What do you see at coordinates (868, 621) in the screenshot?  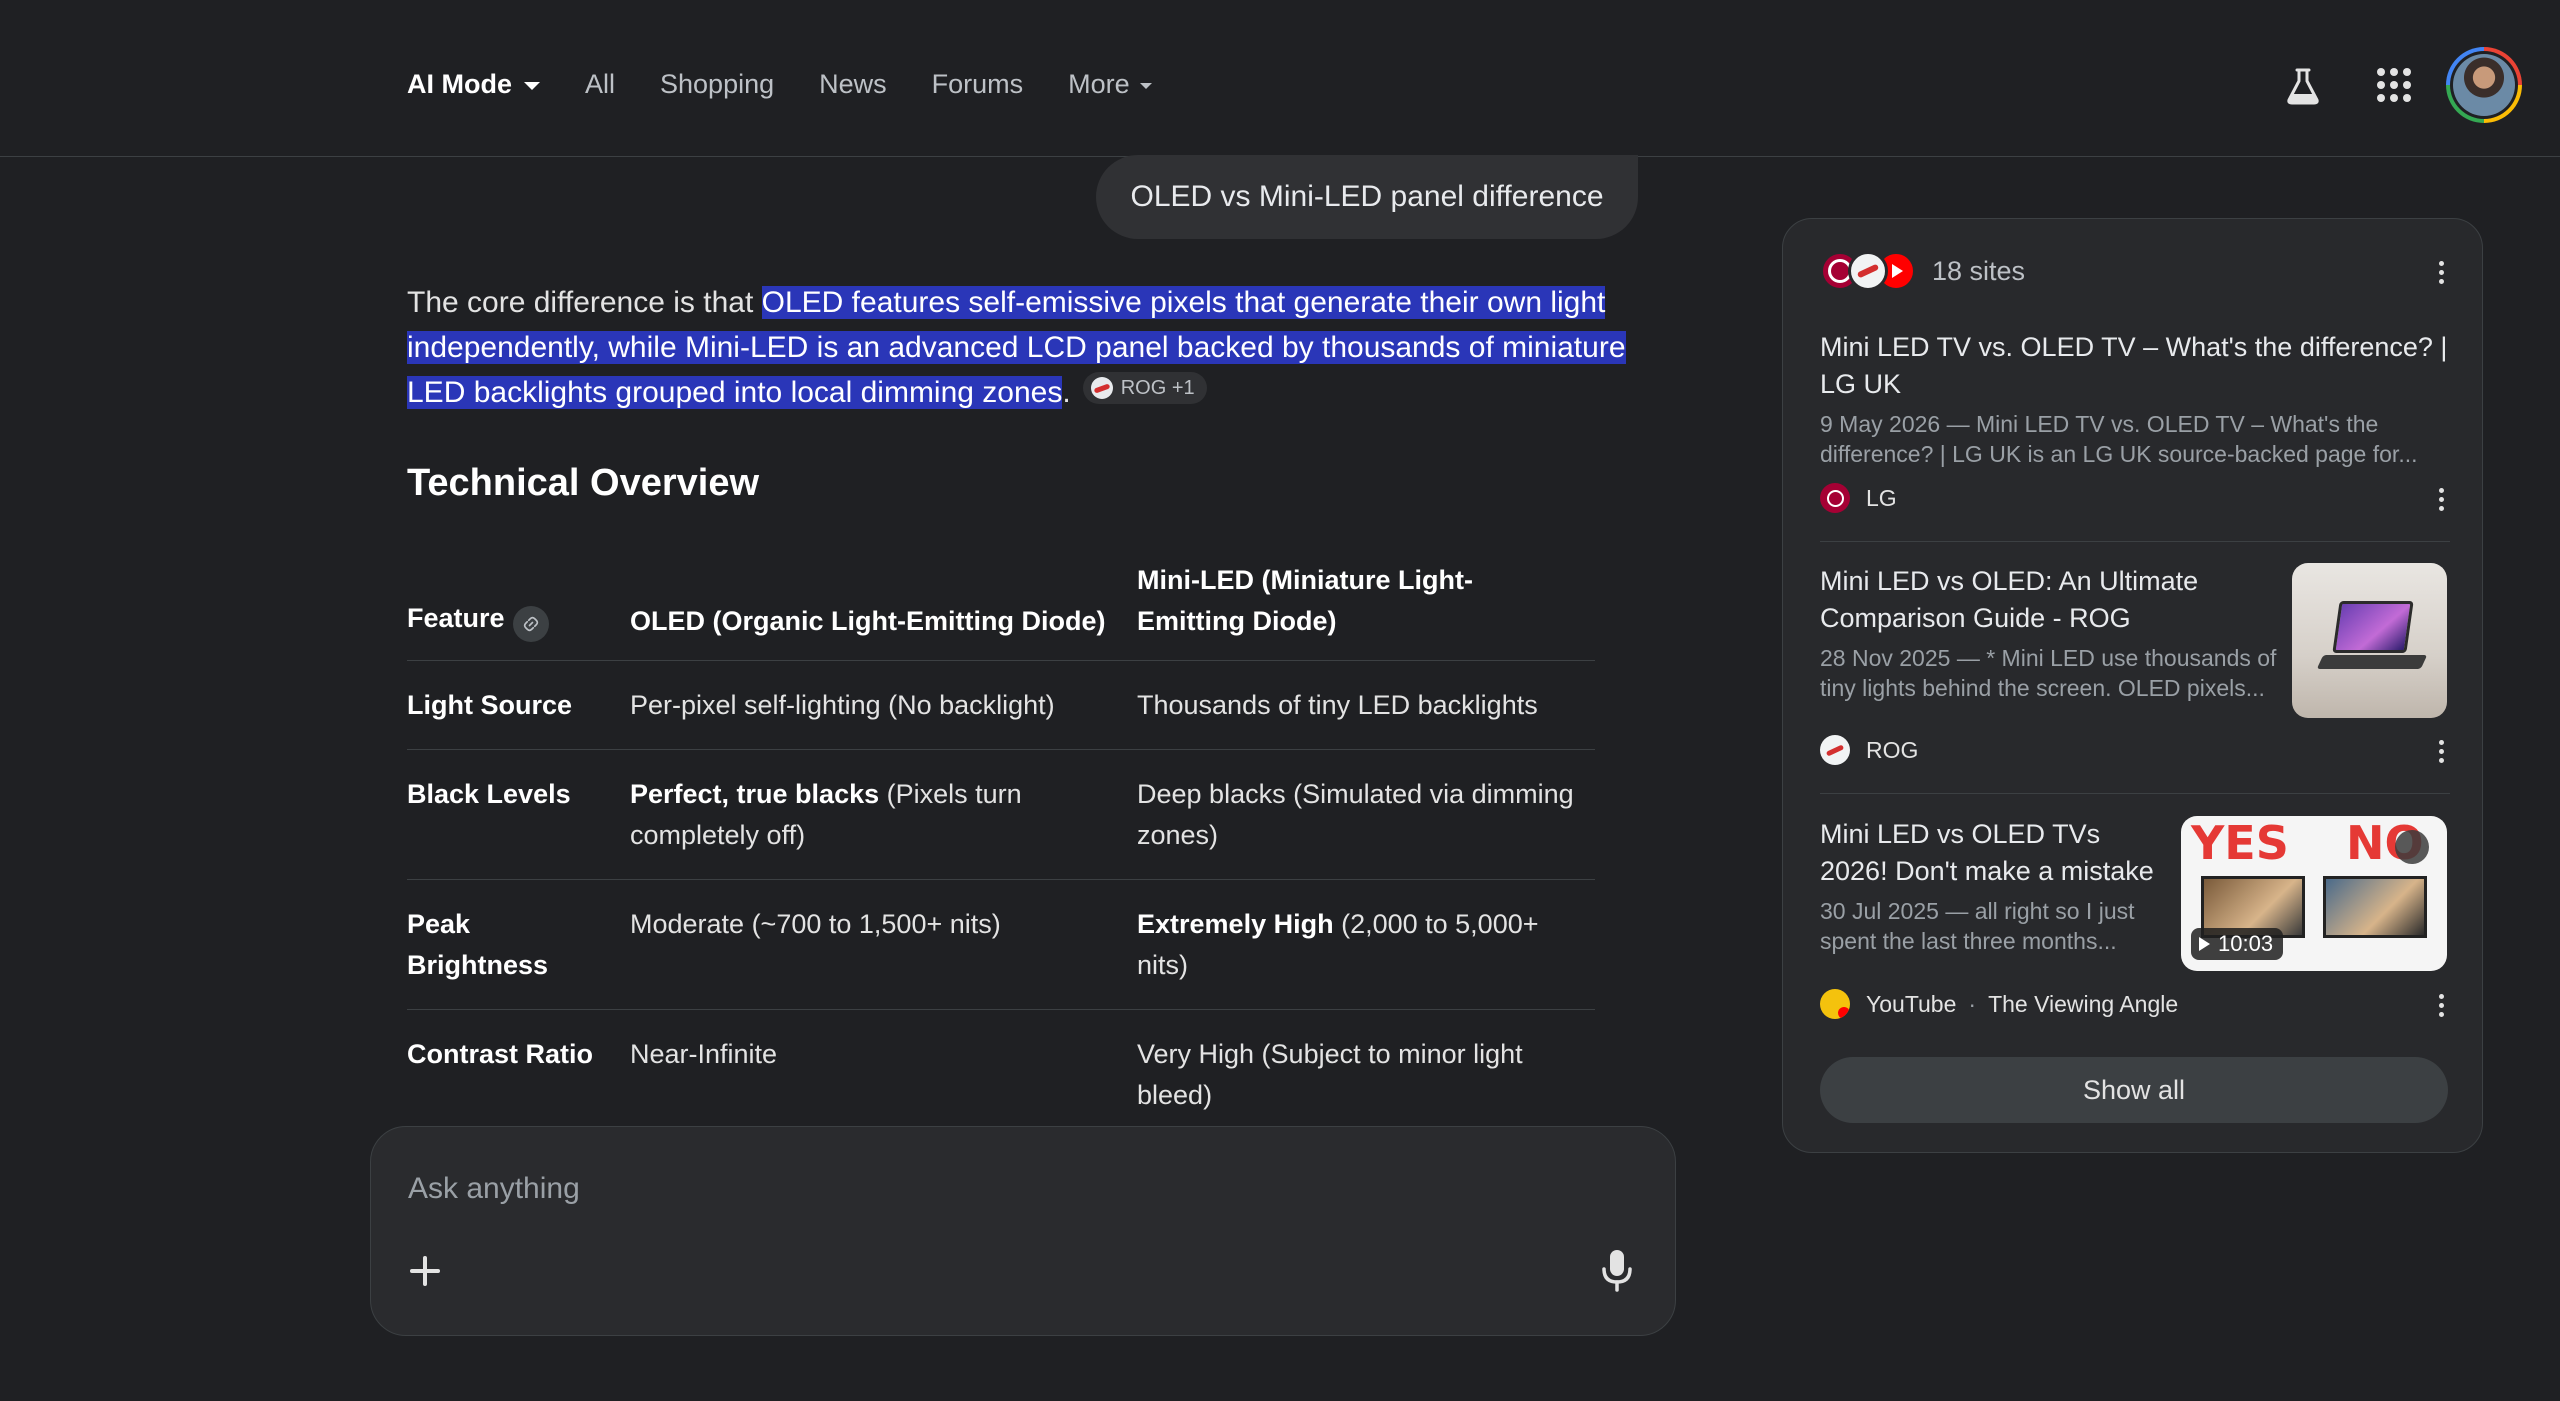 I see `table-header-cell: OLED (Organic Light-Emitting Diode)` at bounding box center [868, 621].